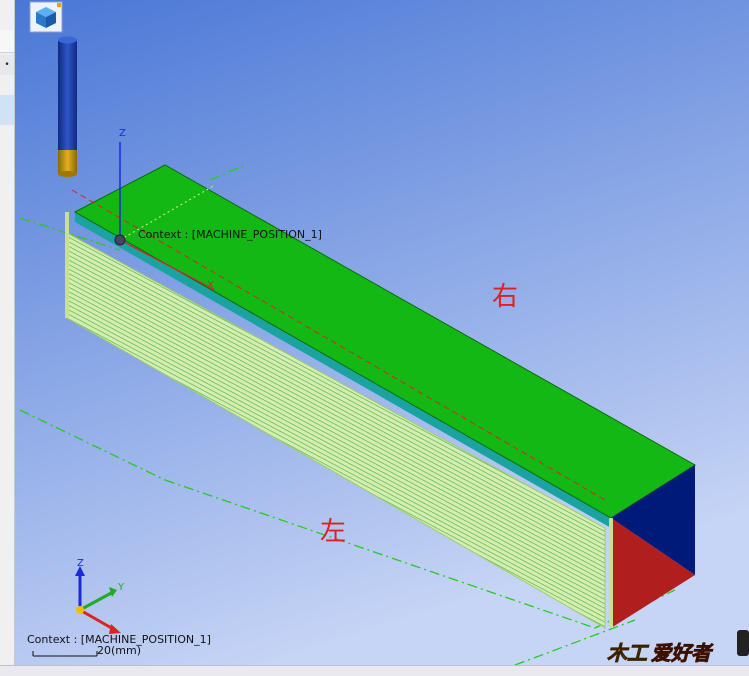  Describe the element at coordinates (120, 240) in the screenshot. I see `origin-marker-icon` at that location.